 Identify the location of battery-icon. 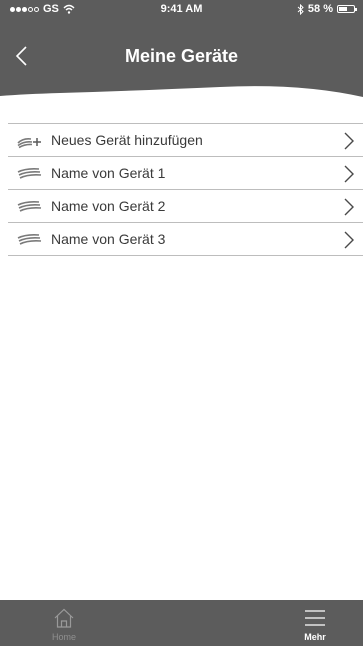
(347, 9).